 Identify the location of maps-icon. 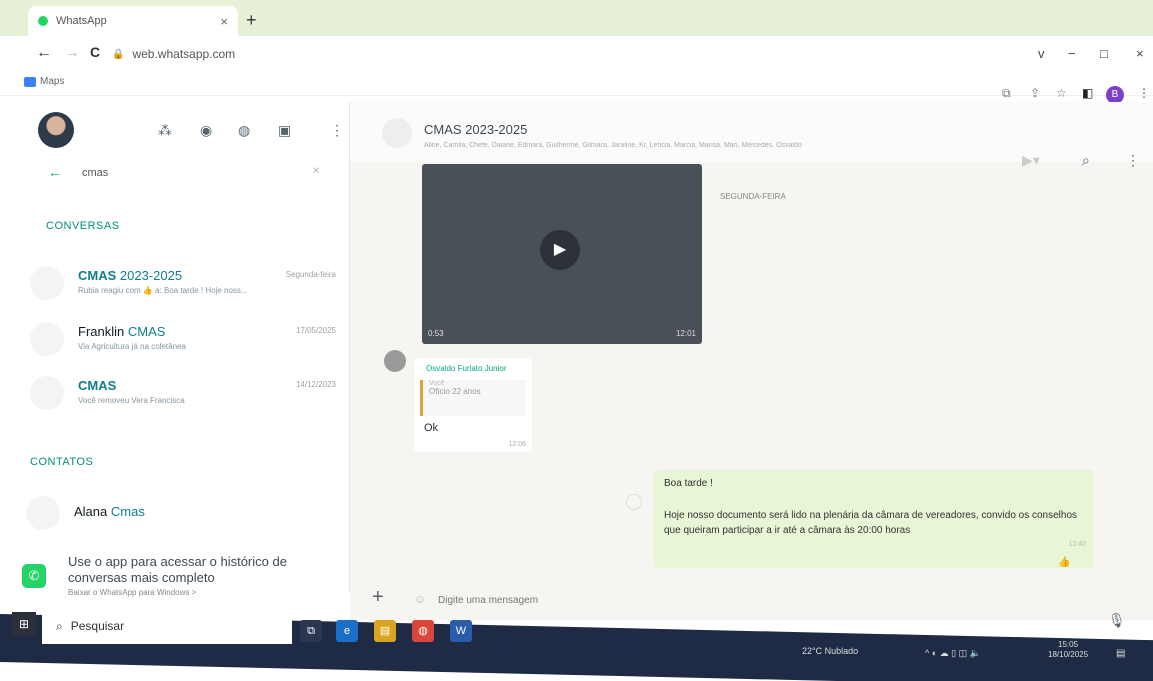
(30, 81).